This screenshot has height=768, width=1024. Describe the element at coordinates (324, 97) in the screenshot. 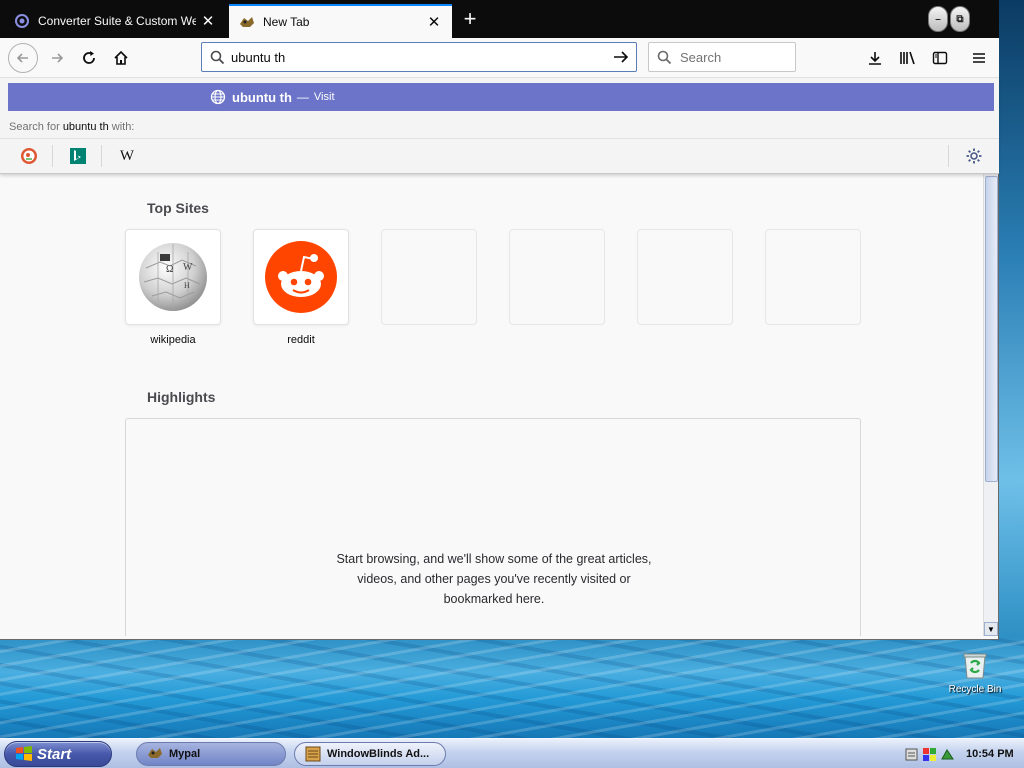

I see `suggestion-action: Visit` at that location.